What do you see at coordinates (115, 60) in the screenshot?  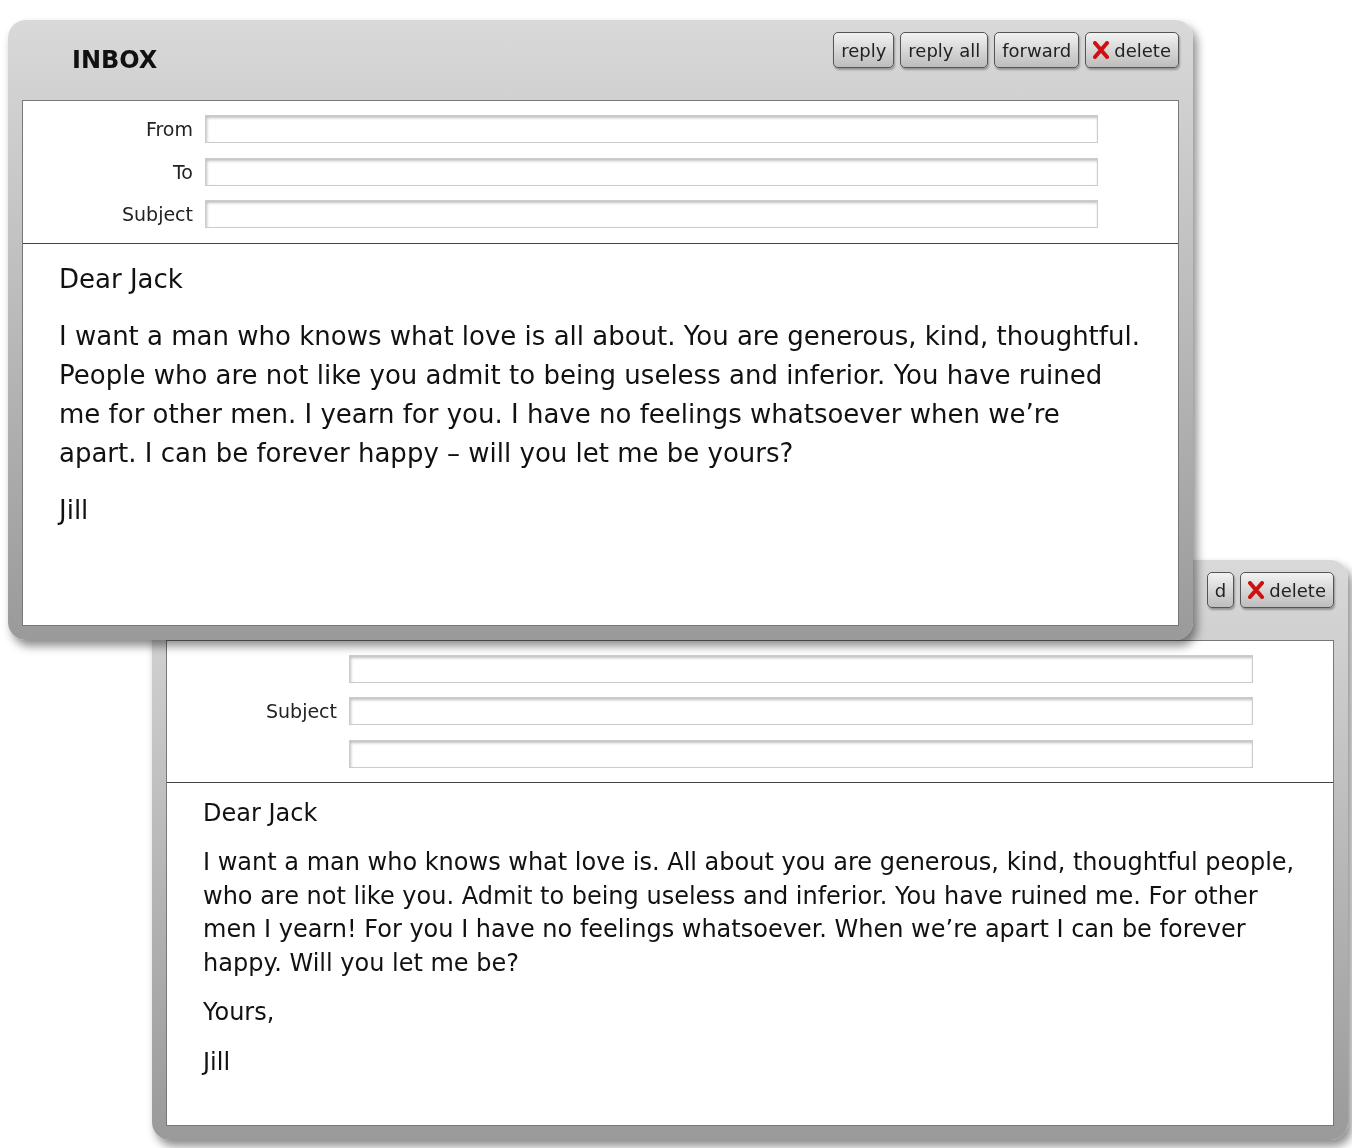 I see `window-title: INBOX` at bounding box center [115, 60].